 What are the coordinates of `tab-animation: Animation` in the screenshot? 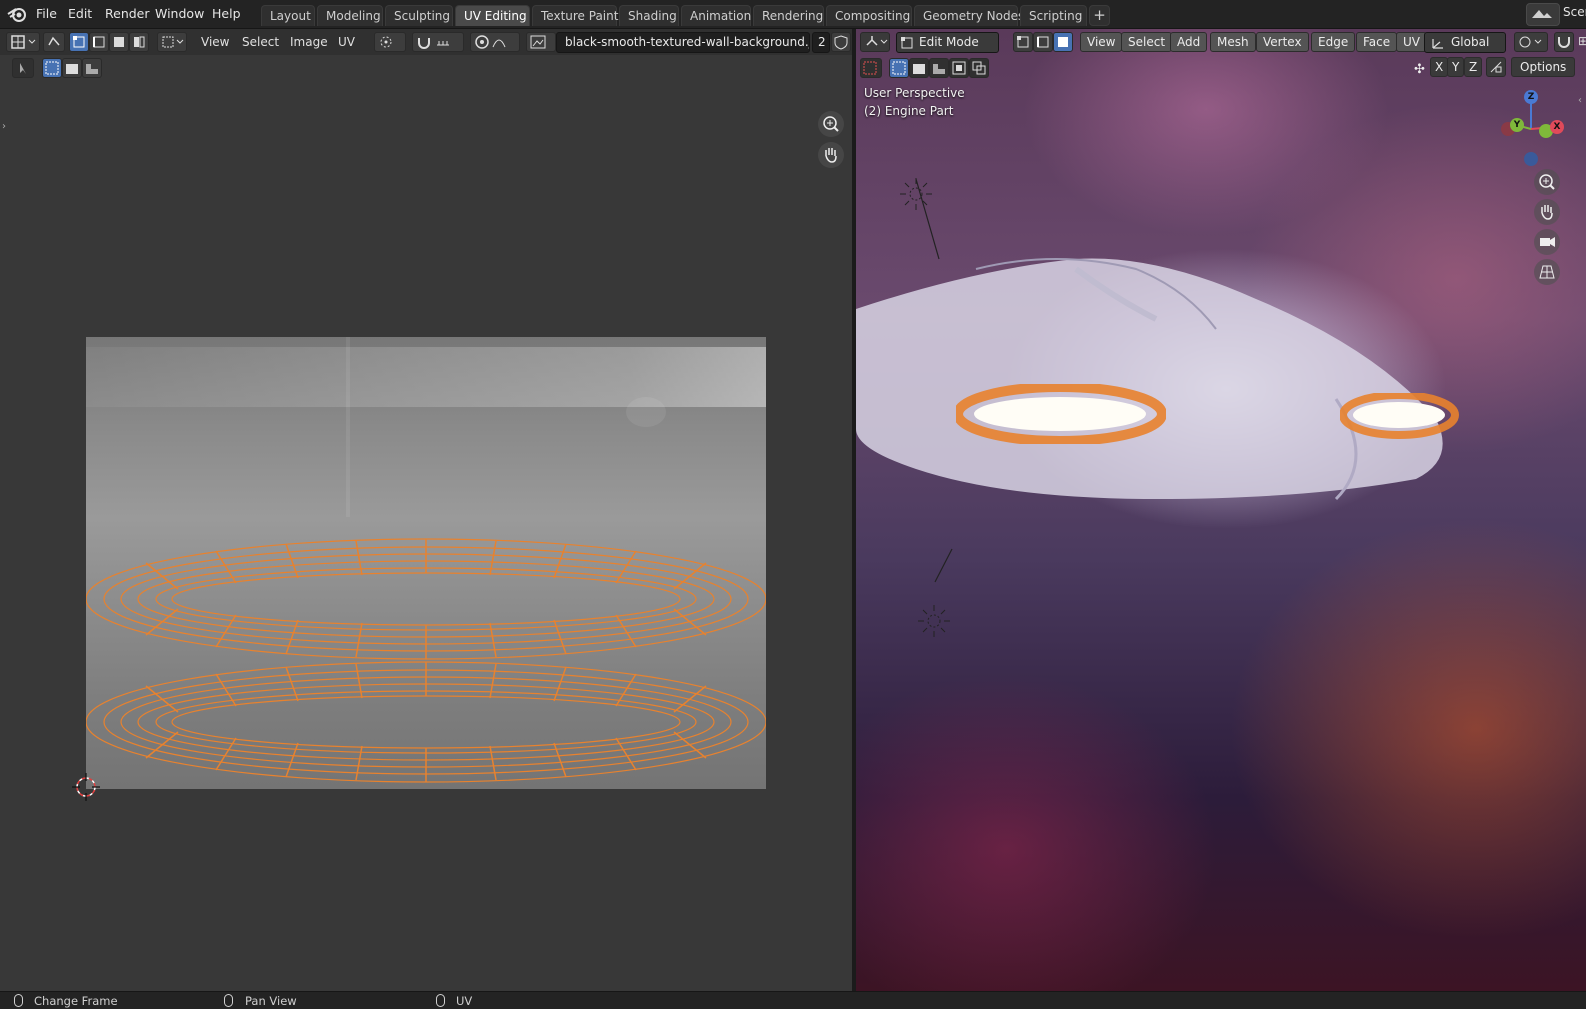 It's located at (716, 15).